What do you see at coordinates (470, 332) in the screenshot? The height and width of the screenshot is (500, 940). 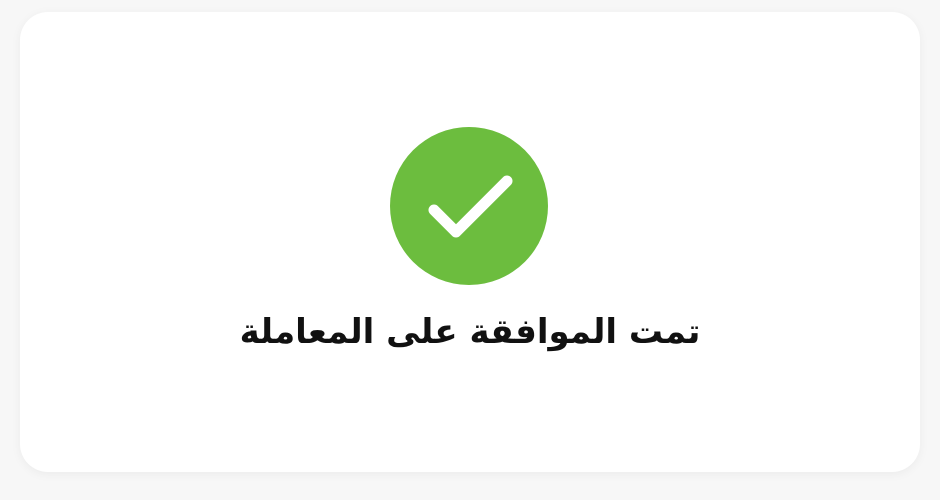 I see `success-message: تمت الموافقة على المعاملة` at bounding box center [470, 332].